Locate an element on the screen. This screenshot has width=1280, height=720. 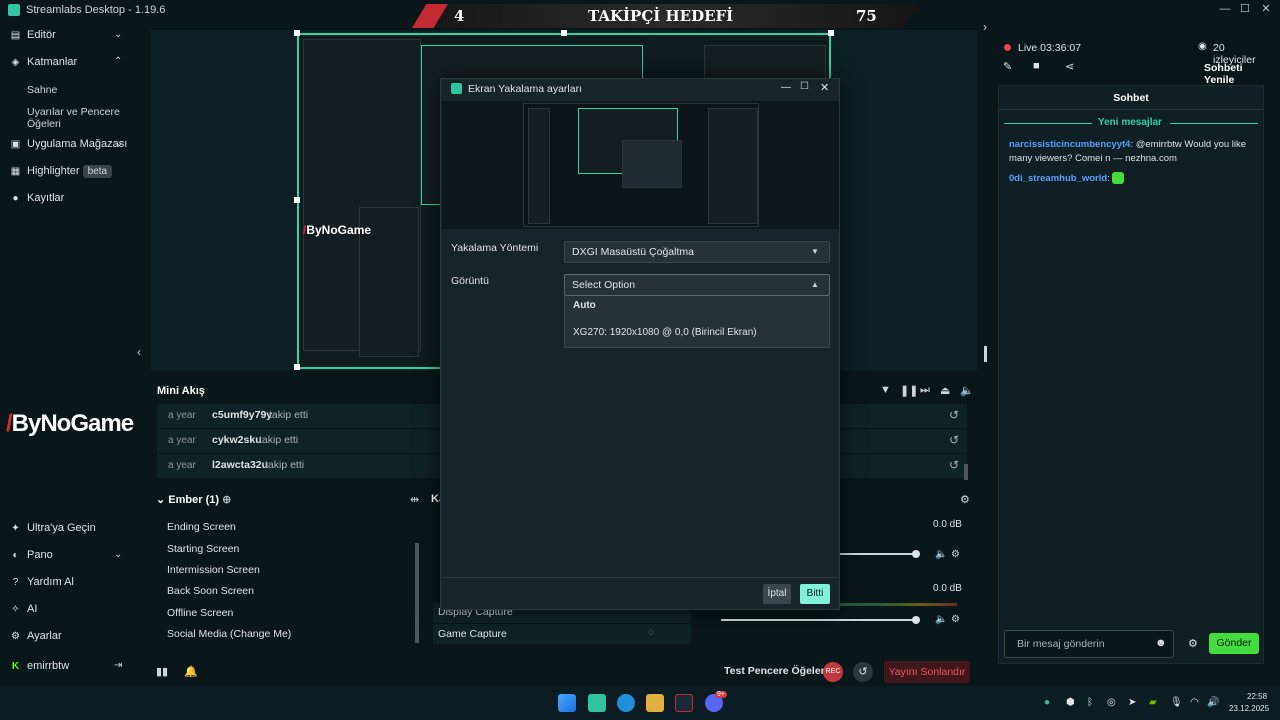
sidebar-user: K emirrbtw ⇥ is located at coordinates (67, 667).